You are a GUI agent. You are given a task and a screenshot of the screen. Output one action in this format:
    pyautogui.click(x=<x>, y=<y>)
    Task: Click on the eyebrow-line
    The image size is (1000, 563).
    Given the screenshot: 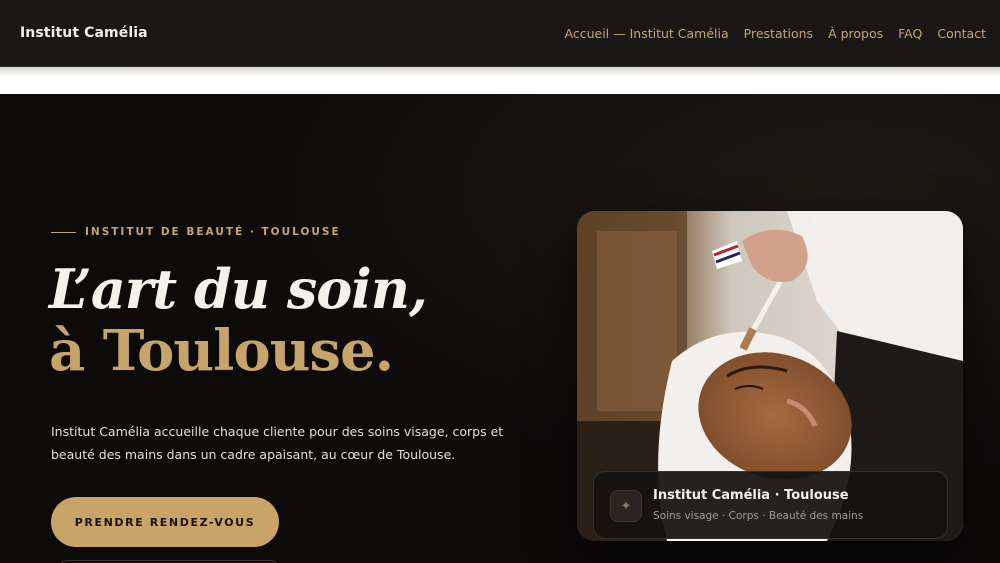 What is the action you would take?
    pyautogui.click(x=63, y=232)
    